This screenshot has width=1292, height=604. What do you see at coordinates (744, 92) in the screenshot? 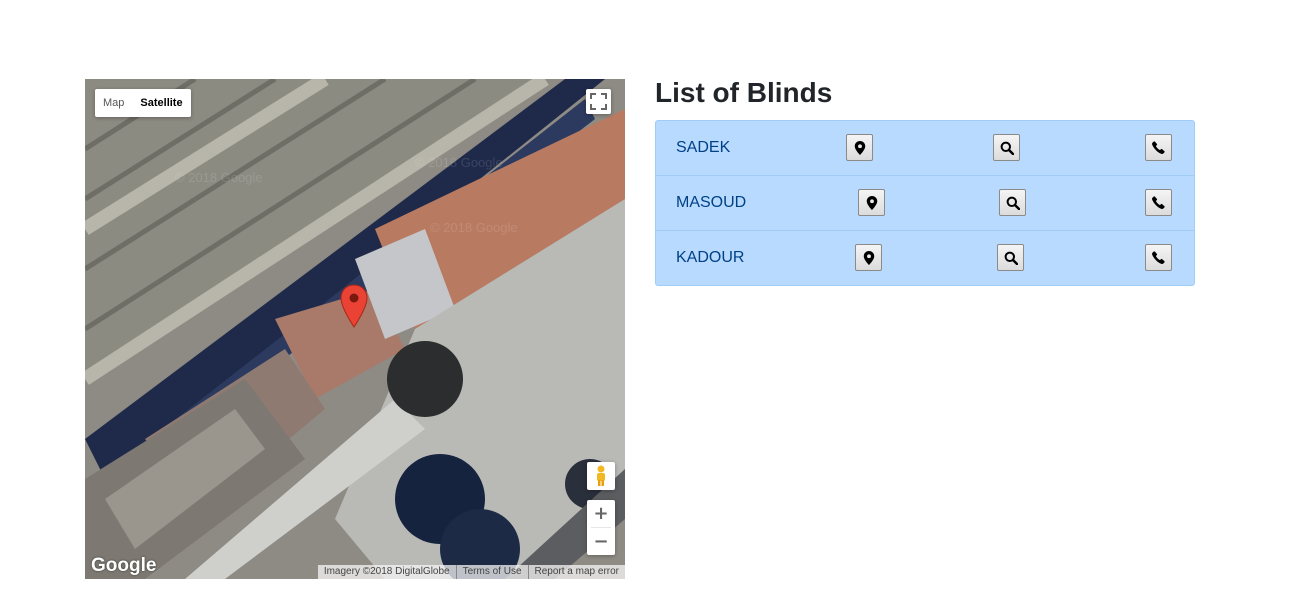
I see `list-title: List of Blinds` at bounding box center [744, 92].